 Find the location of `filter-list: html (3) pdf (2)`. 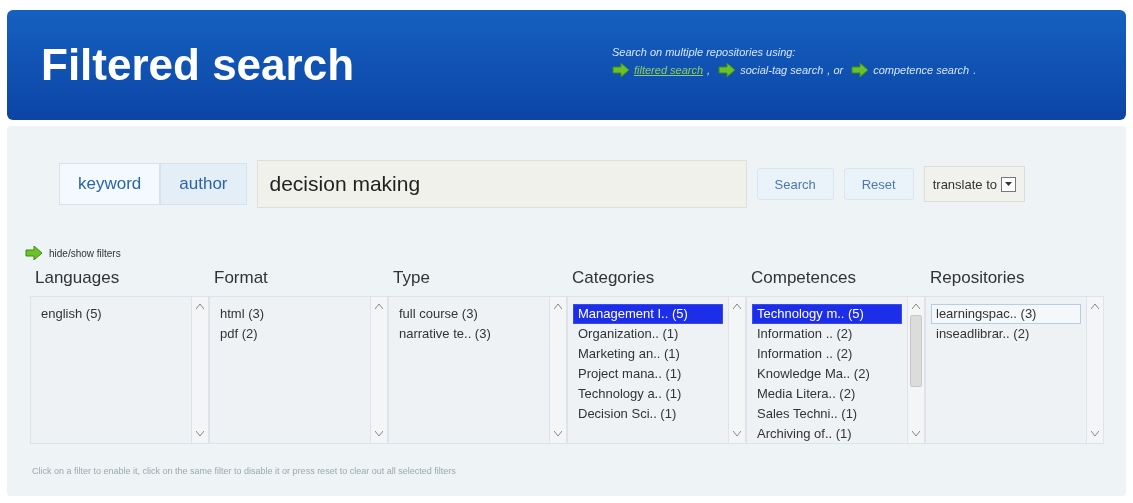

filter-list: html (3) pdf (2) is located at coordinates (298, 370).